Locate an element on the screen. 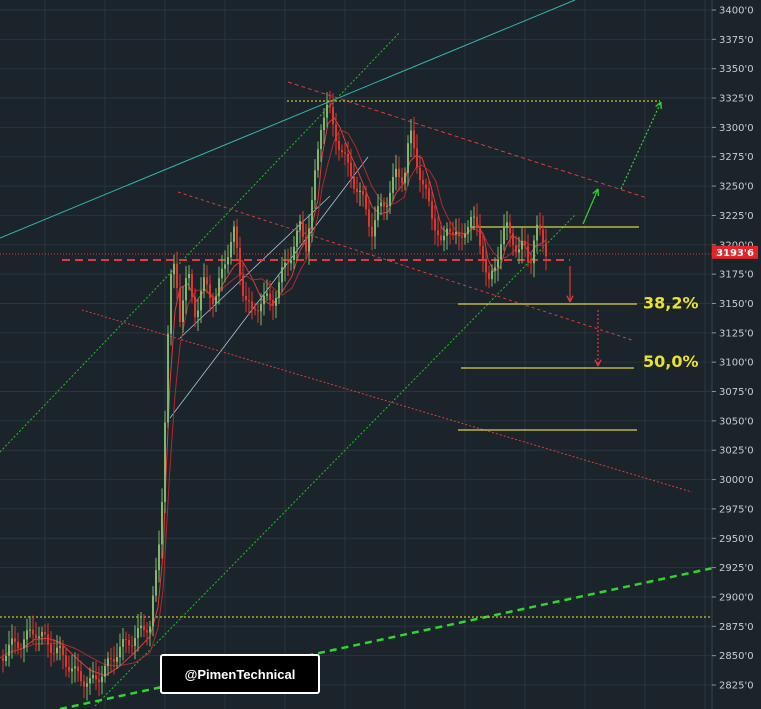  inner-channel-lower is located at coordinates (255, 267).